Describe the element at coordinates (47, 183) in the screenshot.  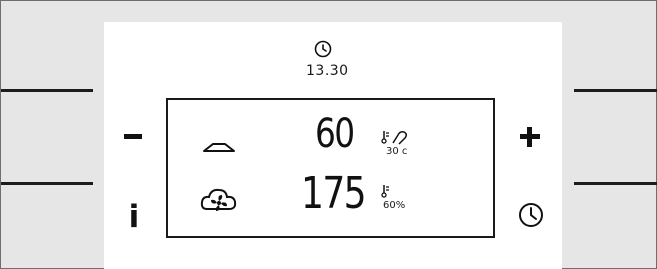
I see `left-lower-line` at that location.